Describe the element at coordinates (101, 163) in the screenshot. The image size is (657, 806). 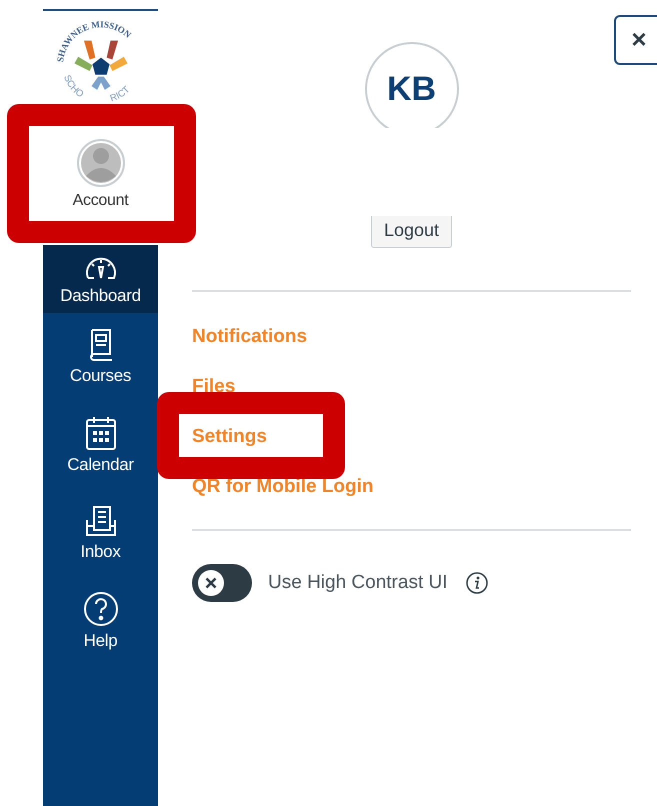
I see `avatar-icon` at that location.